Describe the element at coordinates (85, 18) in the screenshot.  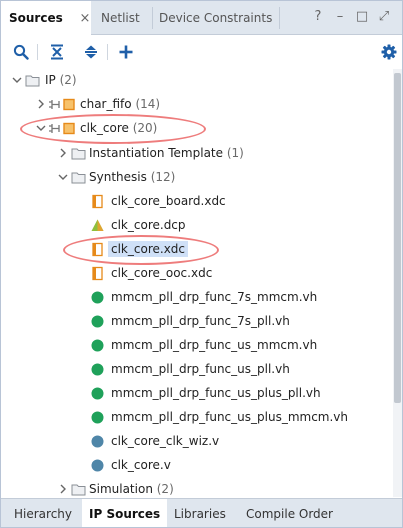
I see `close-icon: ×` at that location.